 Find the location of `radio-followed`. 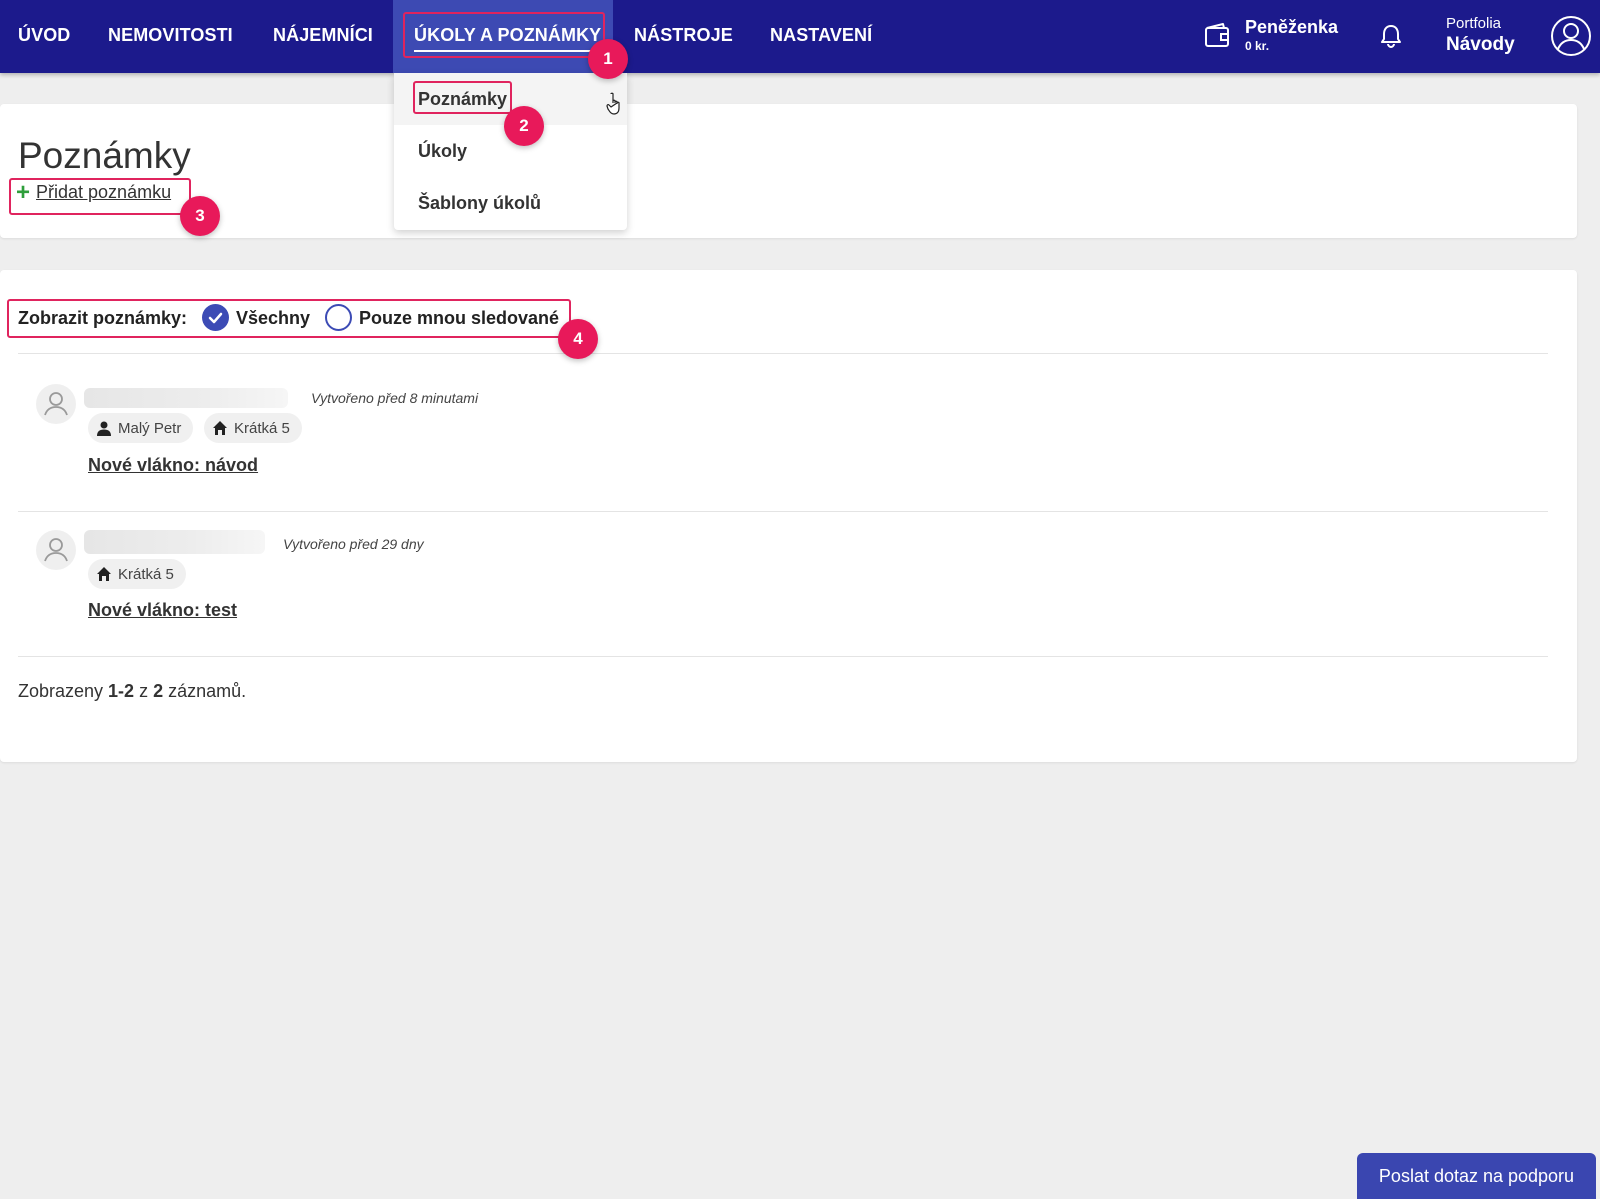

radio-followed is located at coordinates (338, 317).